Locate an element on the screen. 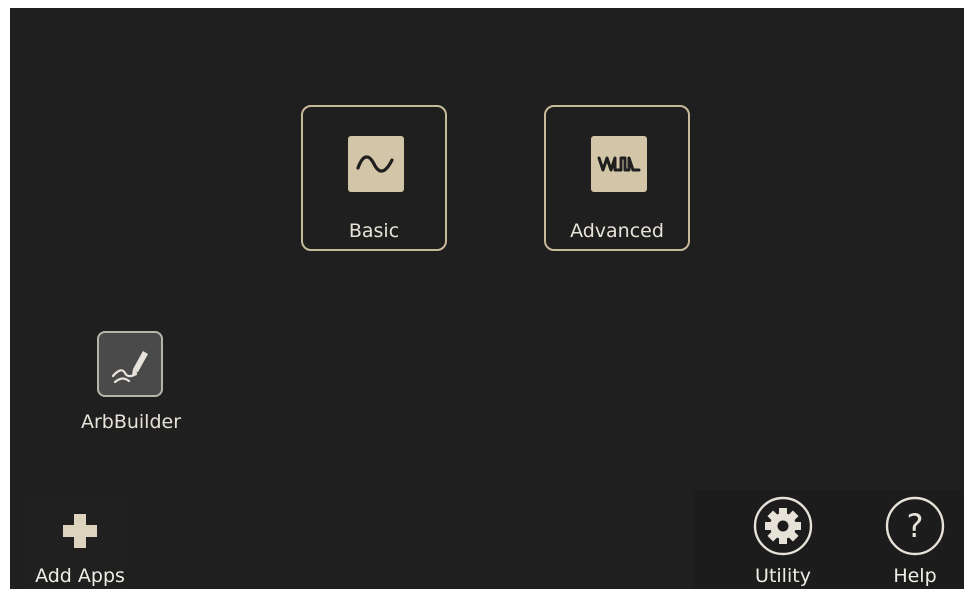 This screenshot has height=589, width=969. gear-icon is located at coordinates (783, 526).